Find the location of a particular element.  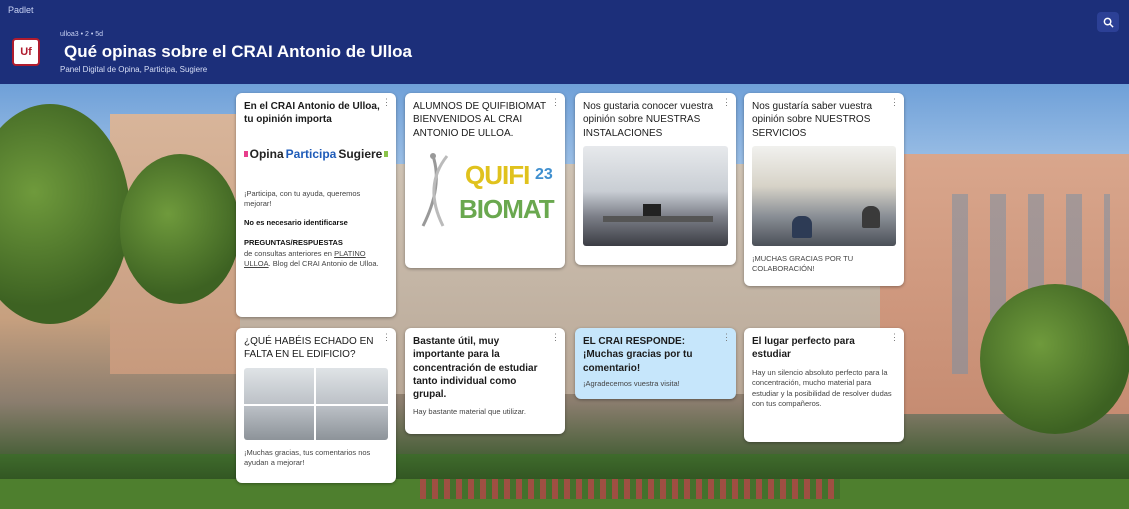

search-button is located at coordinates (1108, 22).